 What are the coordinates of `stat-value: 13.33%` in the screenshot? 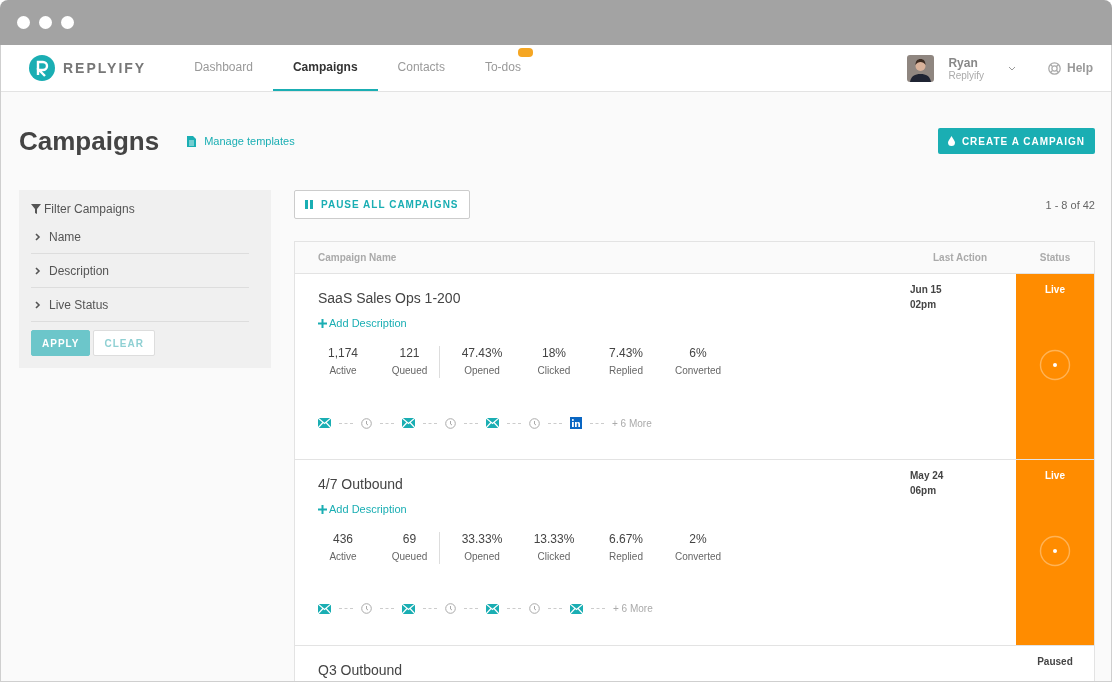 It's located at (554, 539).